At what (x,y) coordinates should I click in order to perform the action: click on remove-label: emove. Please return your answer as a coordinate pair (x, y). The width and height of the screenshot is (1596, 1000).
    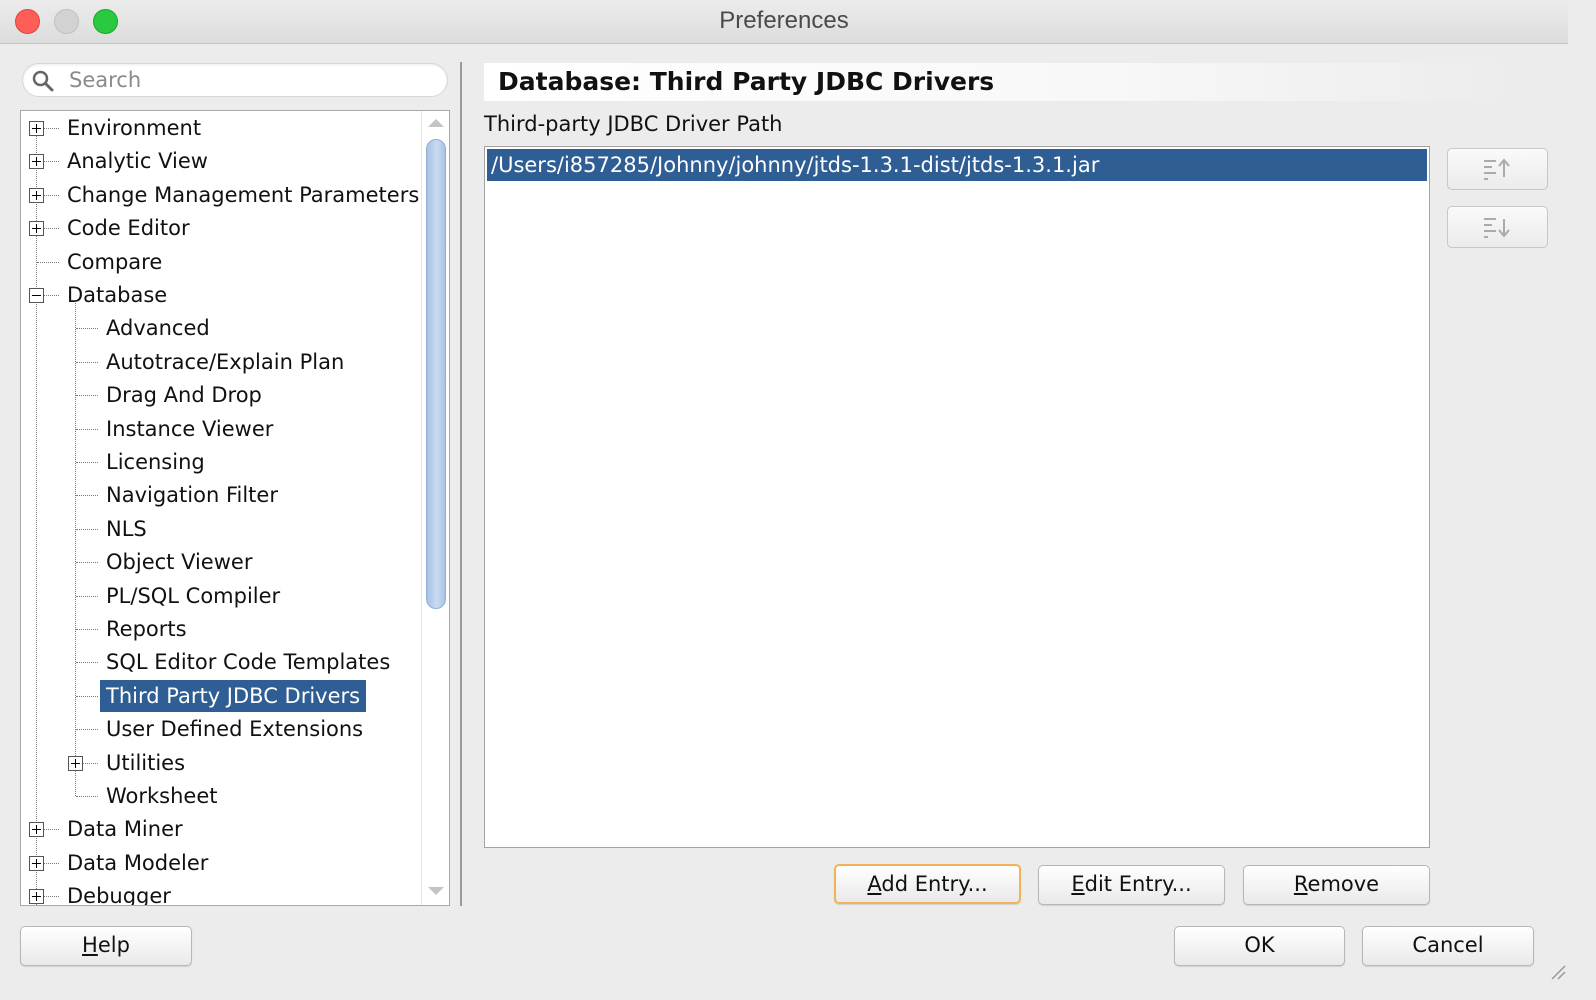
    Looking at the image, I should click on (1343, 884).